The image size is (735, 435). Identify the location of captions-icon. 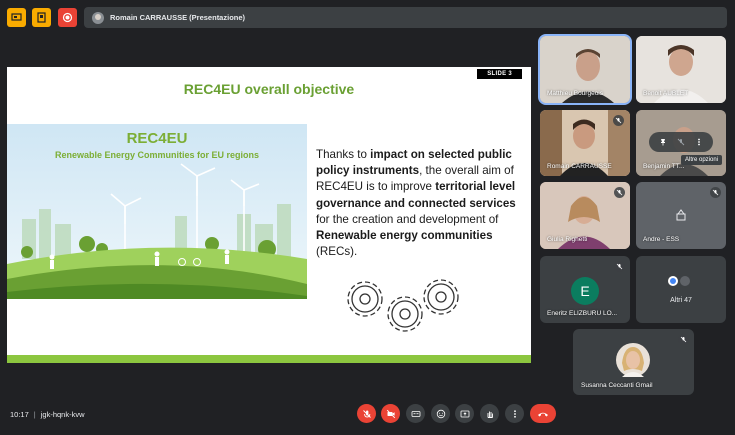
(415, 413).